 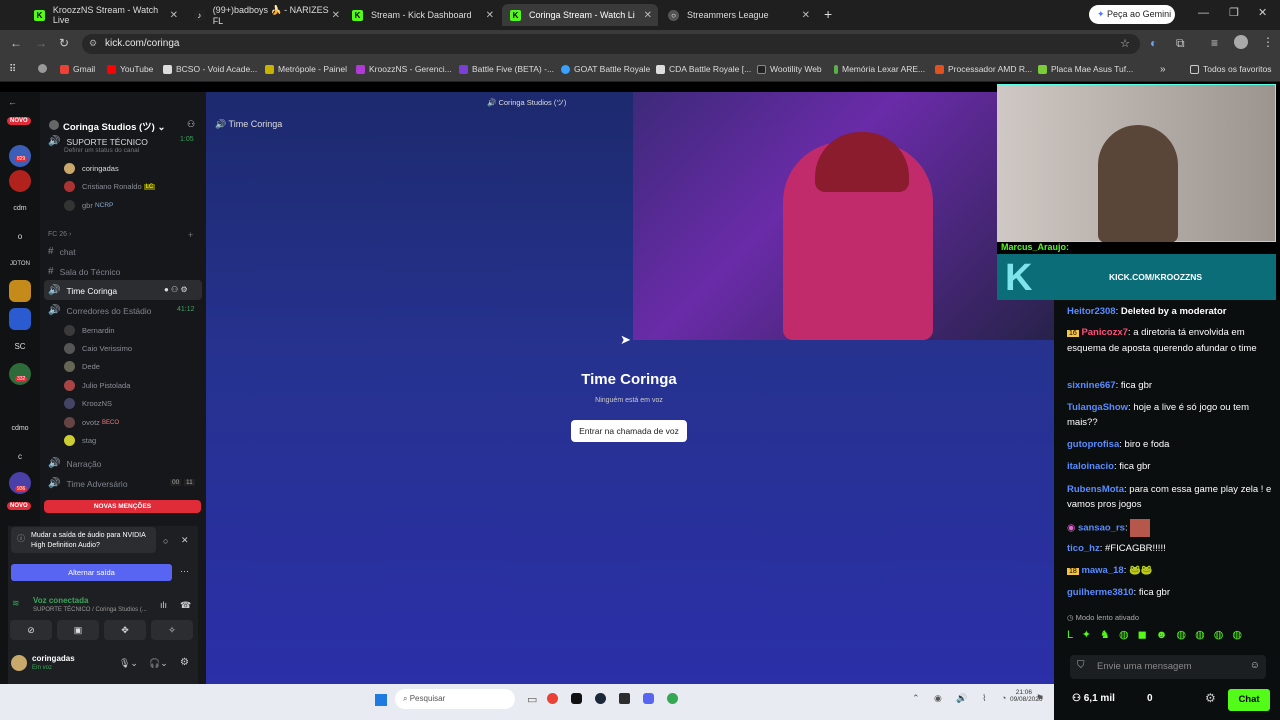 I want to click on channel-actions-icons: ● ⚇ ⚙, so click(x=176, y=289).